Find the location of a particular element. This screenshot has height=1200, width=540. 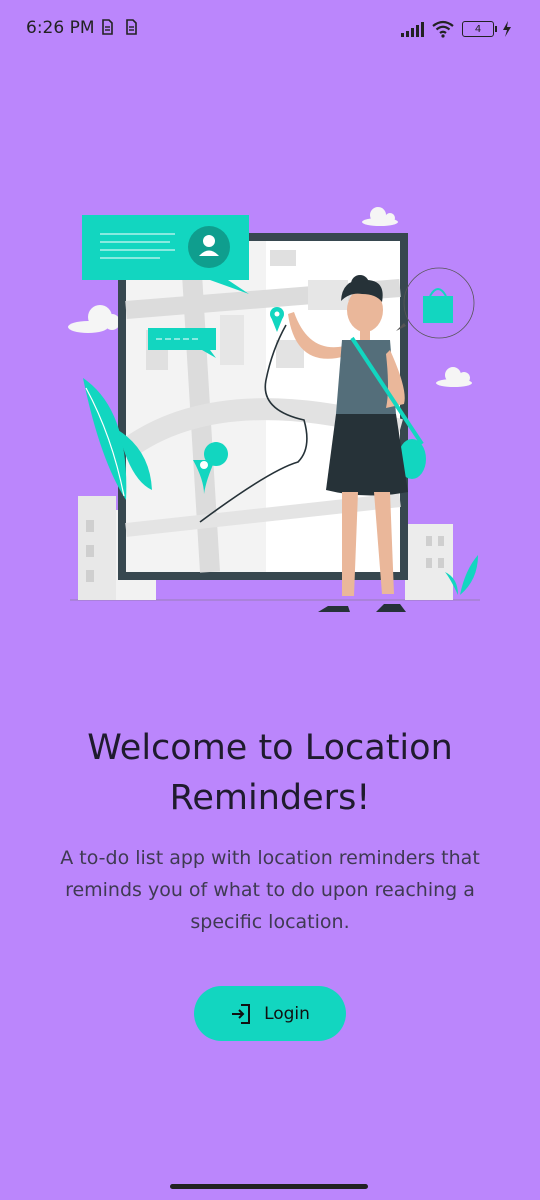

signal-icon is located at coordinates (412, 29).